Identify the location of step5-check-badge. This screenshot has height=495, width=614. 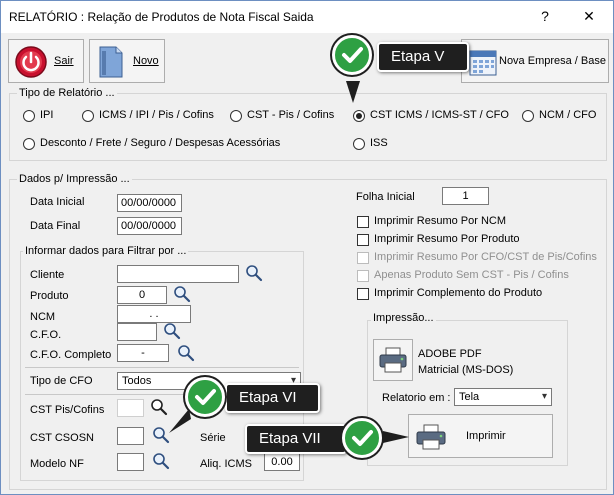
(352, 55).